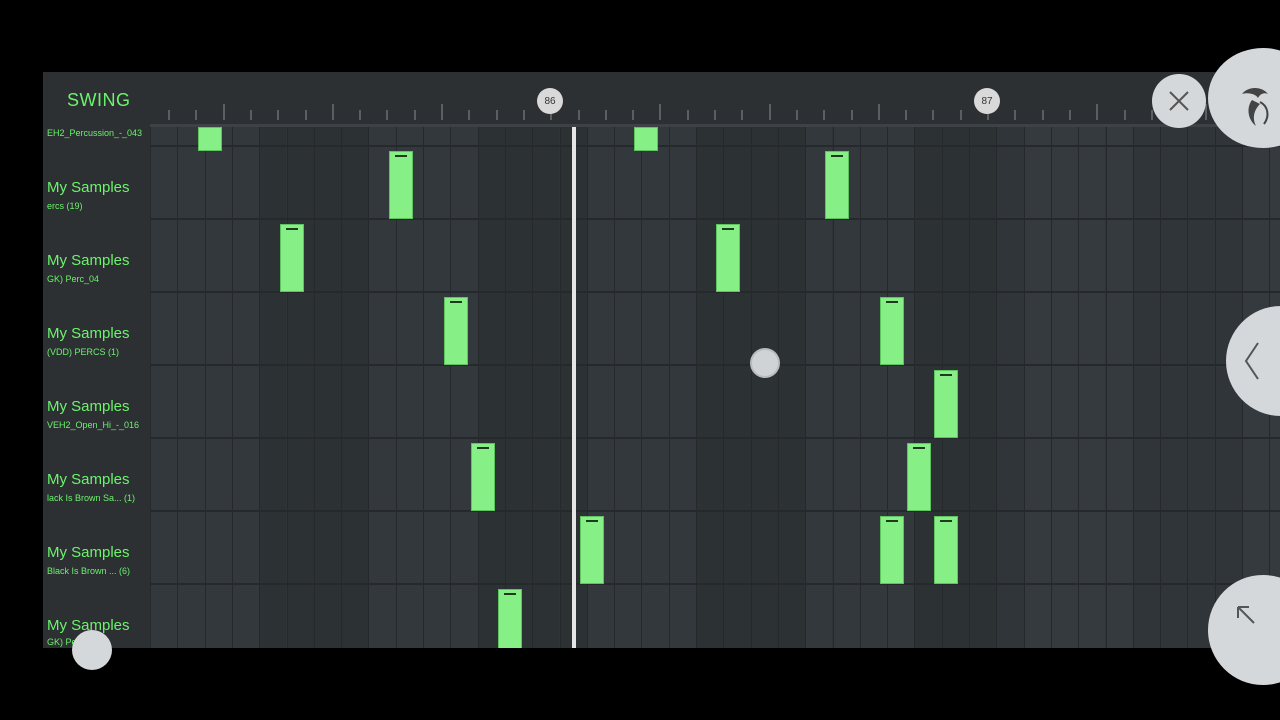 The width and height of the screenshot is (1280, 720). What do you see at coordinates (96, 400) in the screenshot?
I see `channel-row-4: My Samples VEH2_Open_Hi_-_016` at bounding box center [96, 400].